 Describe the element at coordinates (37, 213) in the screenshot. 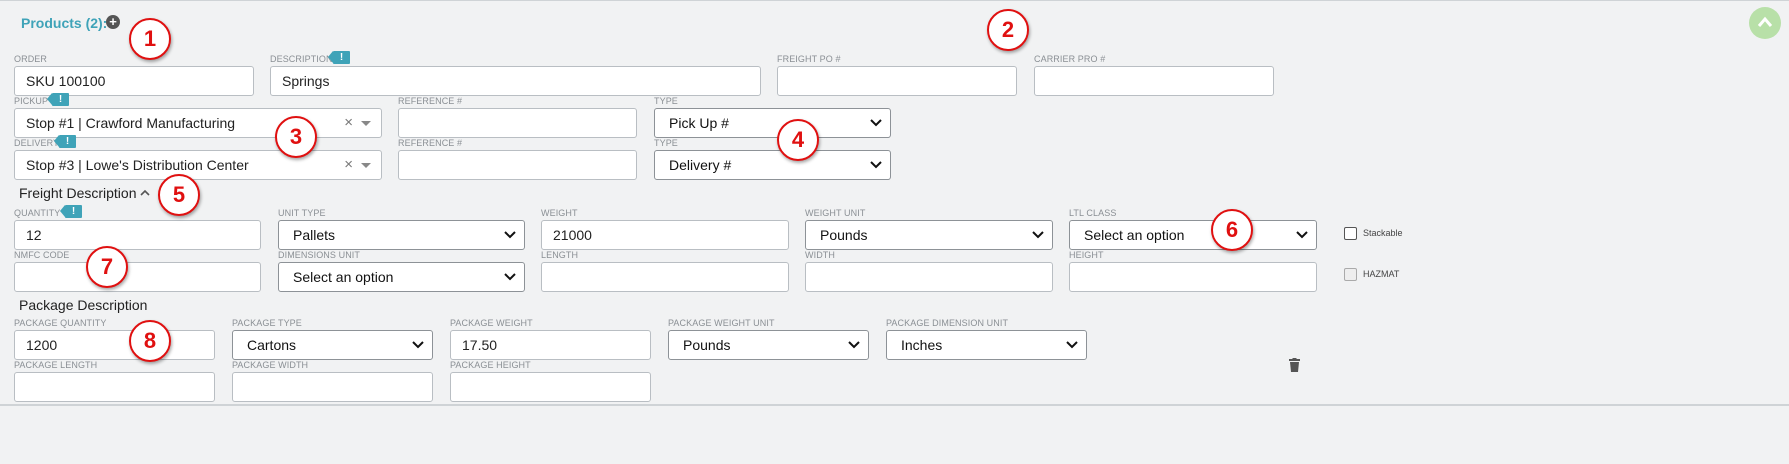

I see `quantity-label: QUANTITY` at that location.